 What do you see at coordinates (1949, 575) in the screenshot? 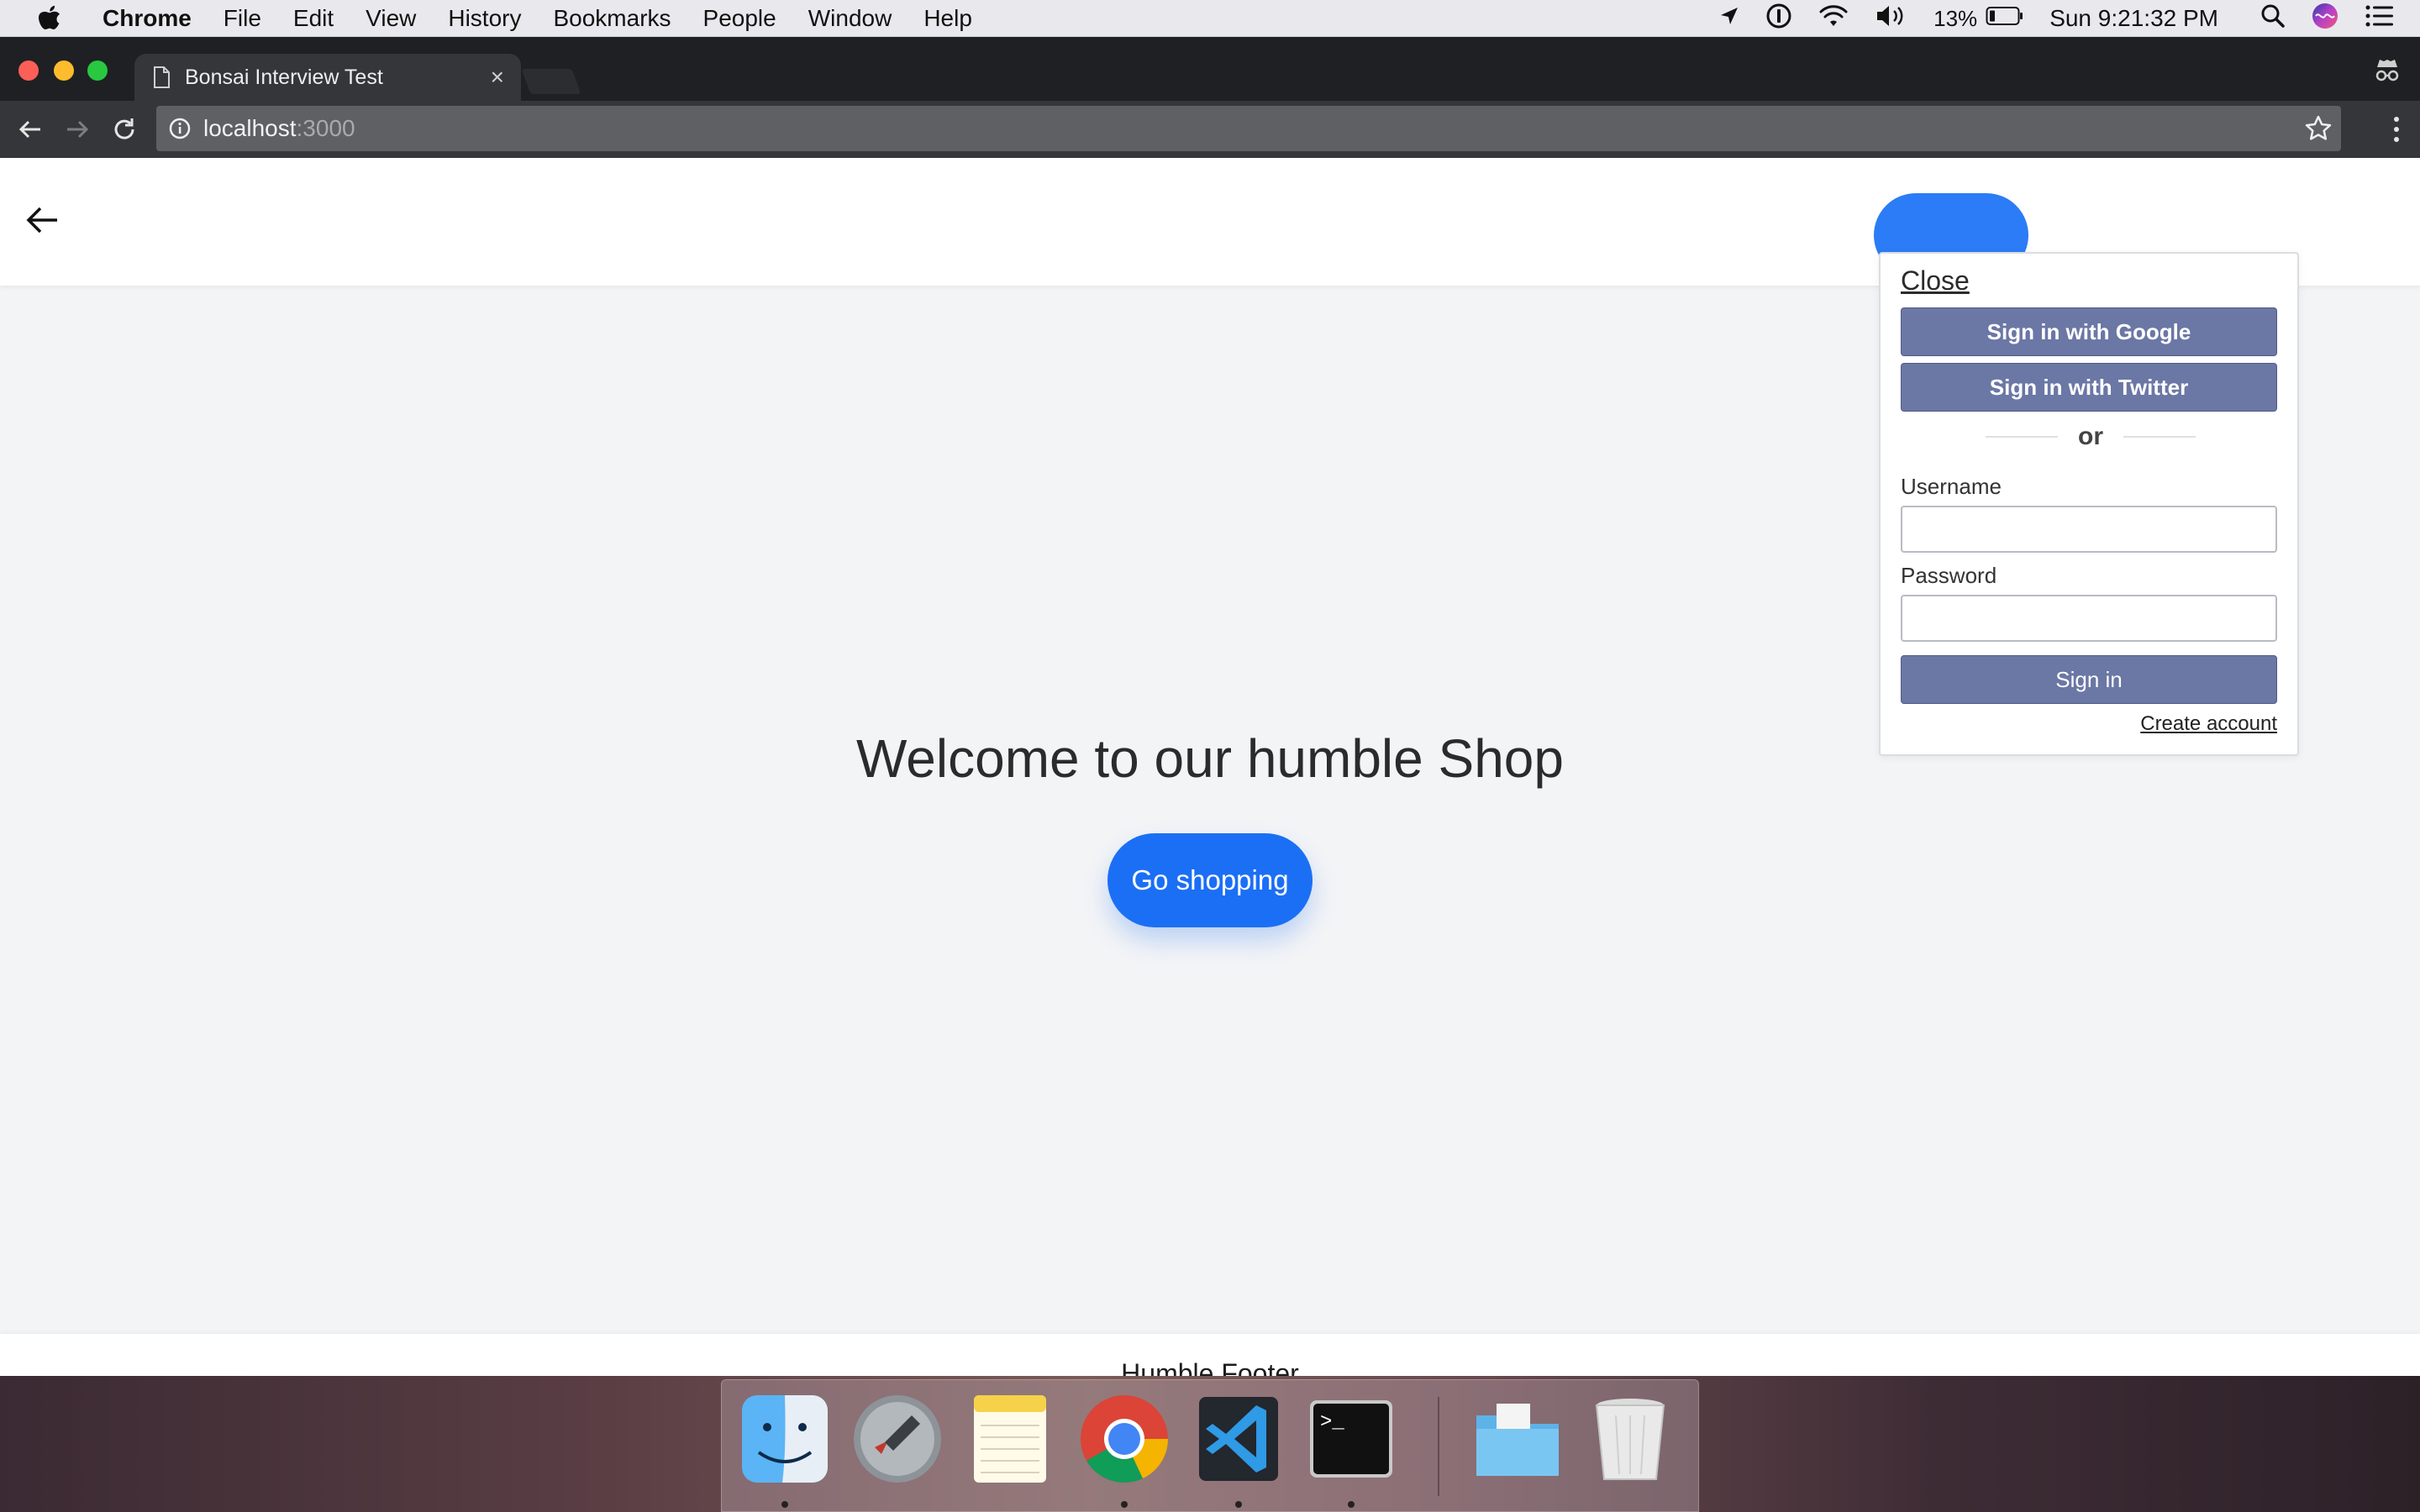
I see `password-label: Password` at bounding box center [1949, 575].